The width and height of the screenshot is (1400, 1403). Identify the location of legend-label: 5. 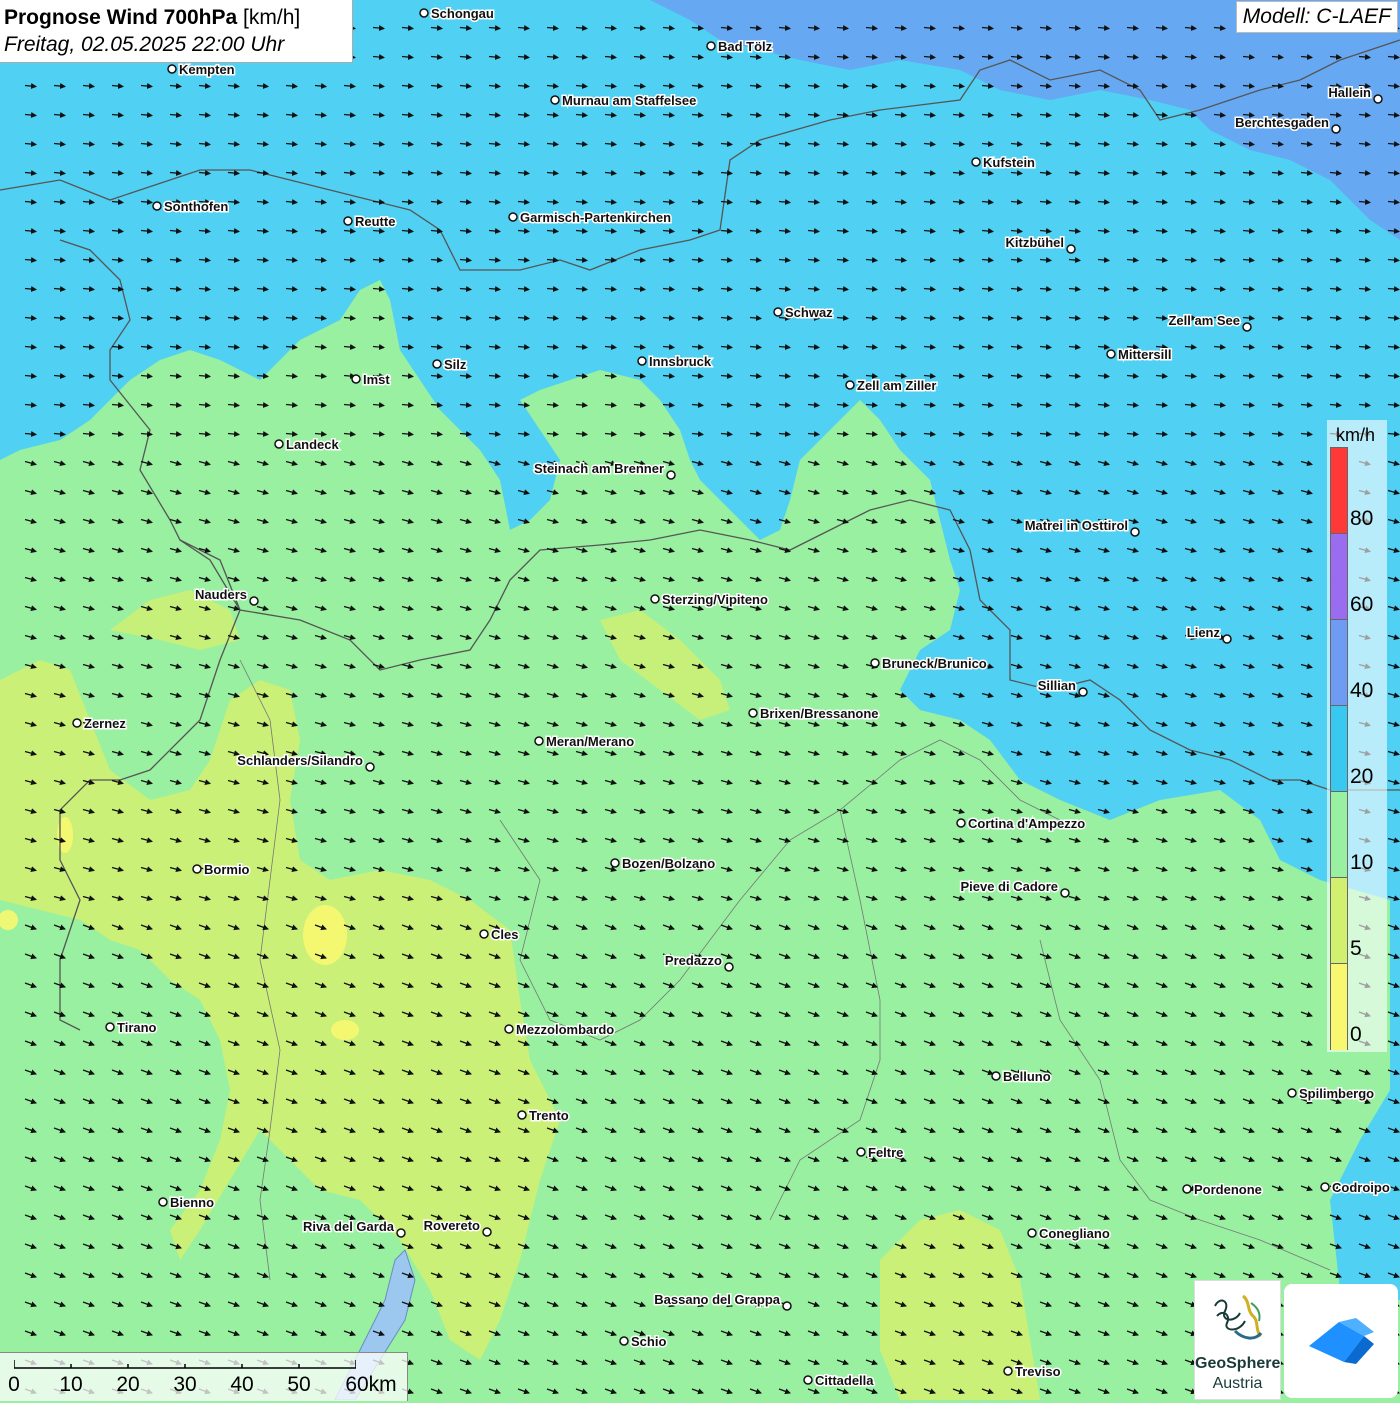
(1356, 948).